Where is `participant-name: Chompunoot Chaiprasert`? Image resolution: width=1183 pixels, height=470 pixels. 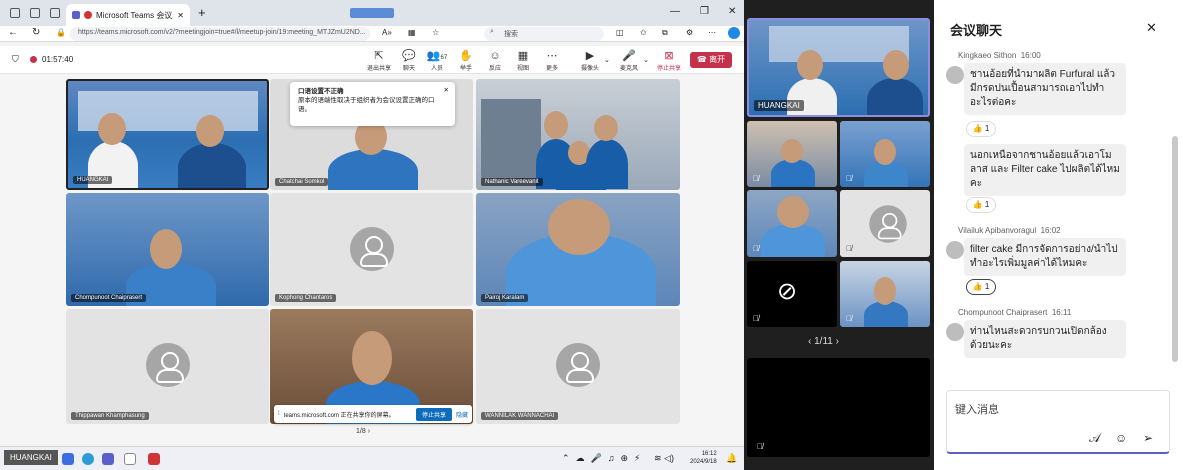
participant-name: Chompunoot Chaiprasert is located at coordinates (109, 298).